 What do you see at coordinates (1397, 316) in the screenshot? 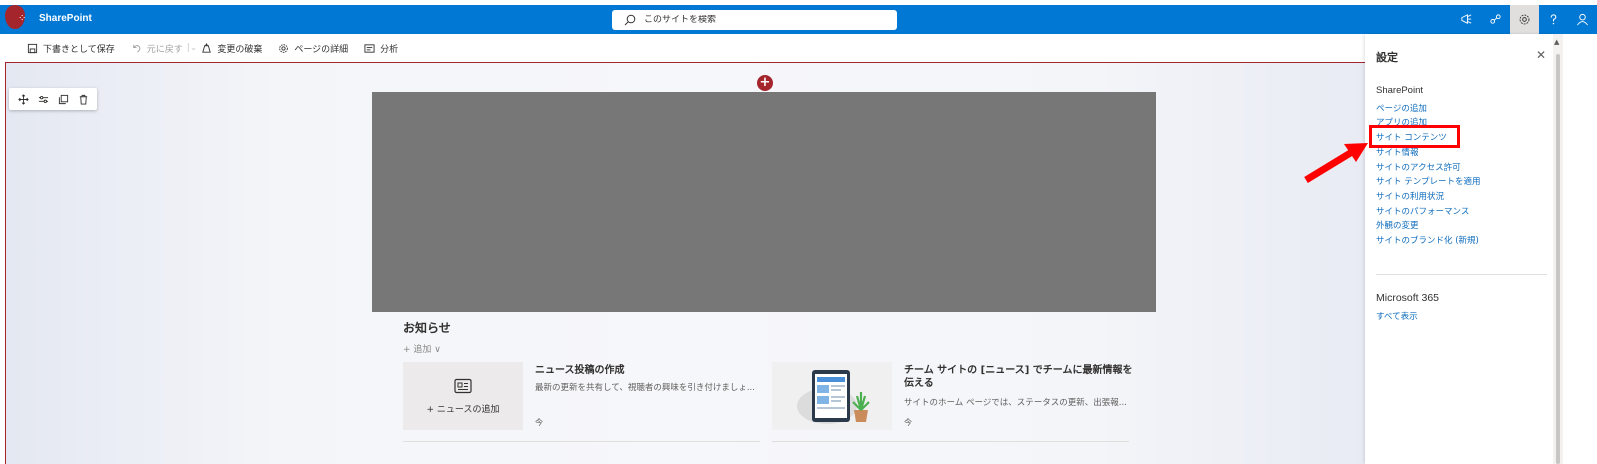
I see `settings-link-see-all: すべて表示` at bounding box center [1397, 316].